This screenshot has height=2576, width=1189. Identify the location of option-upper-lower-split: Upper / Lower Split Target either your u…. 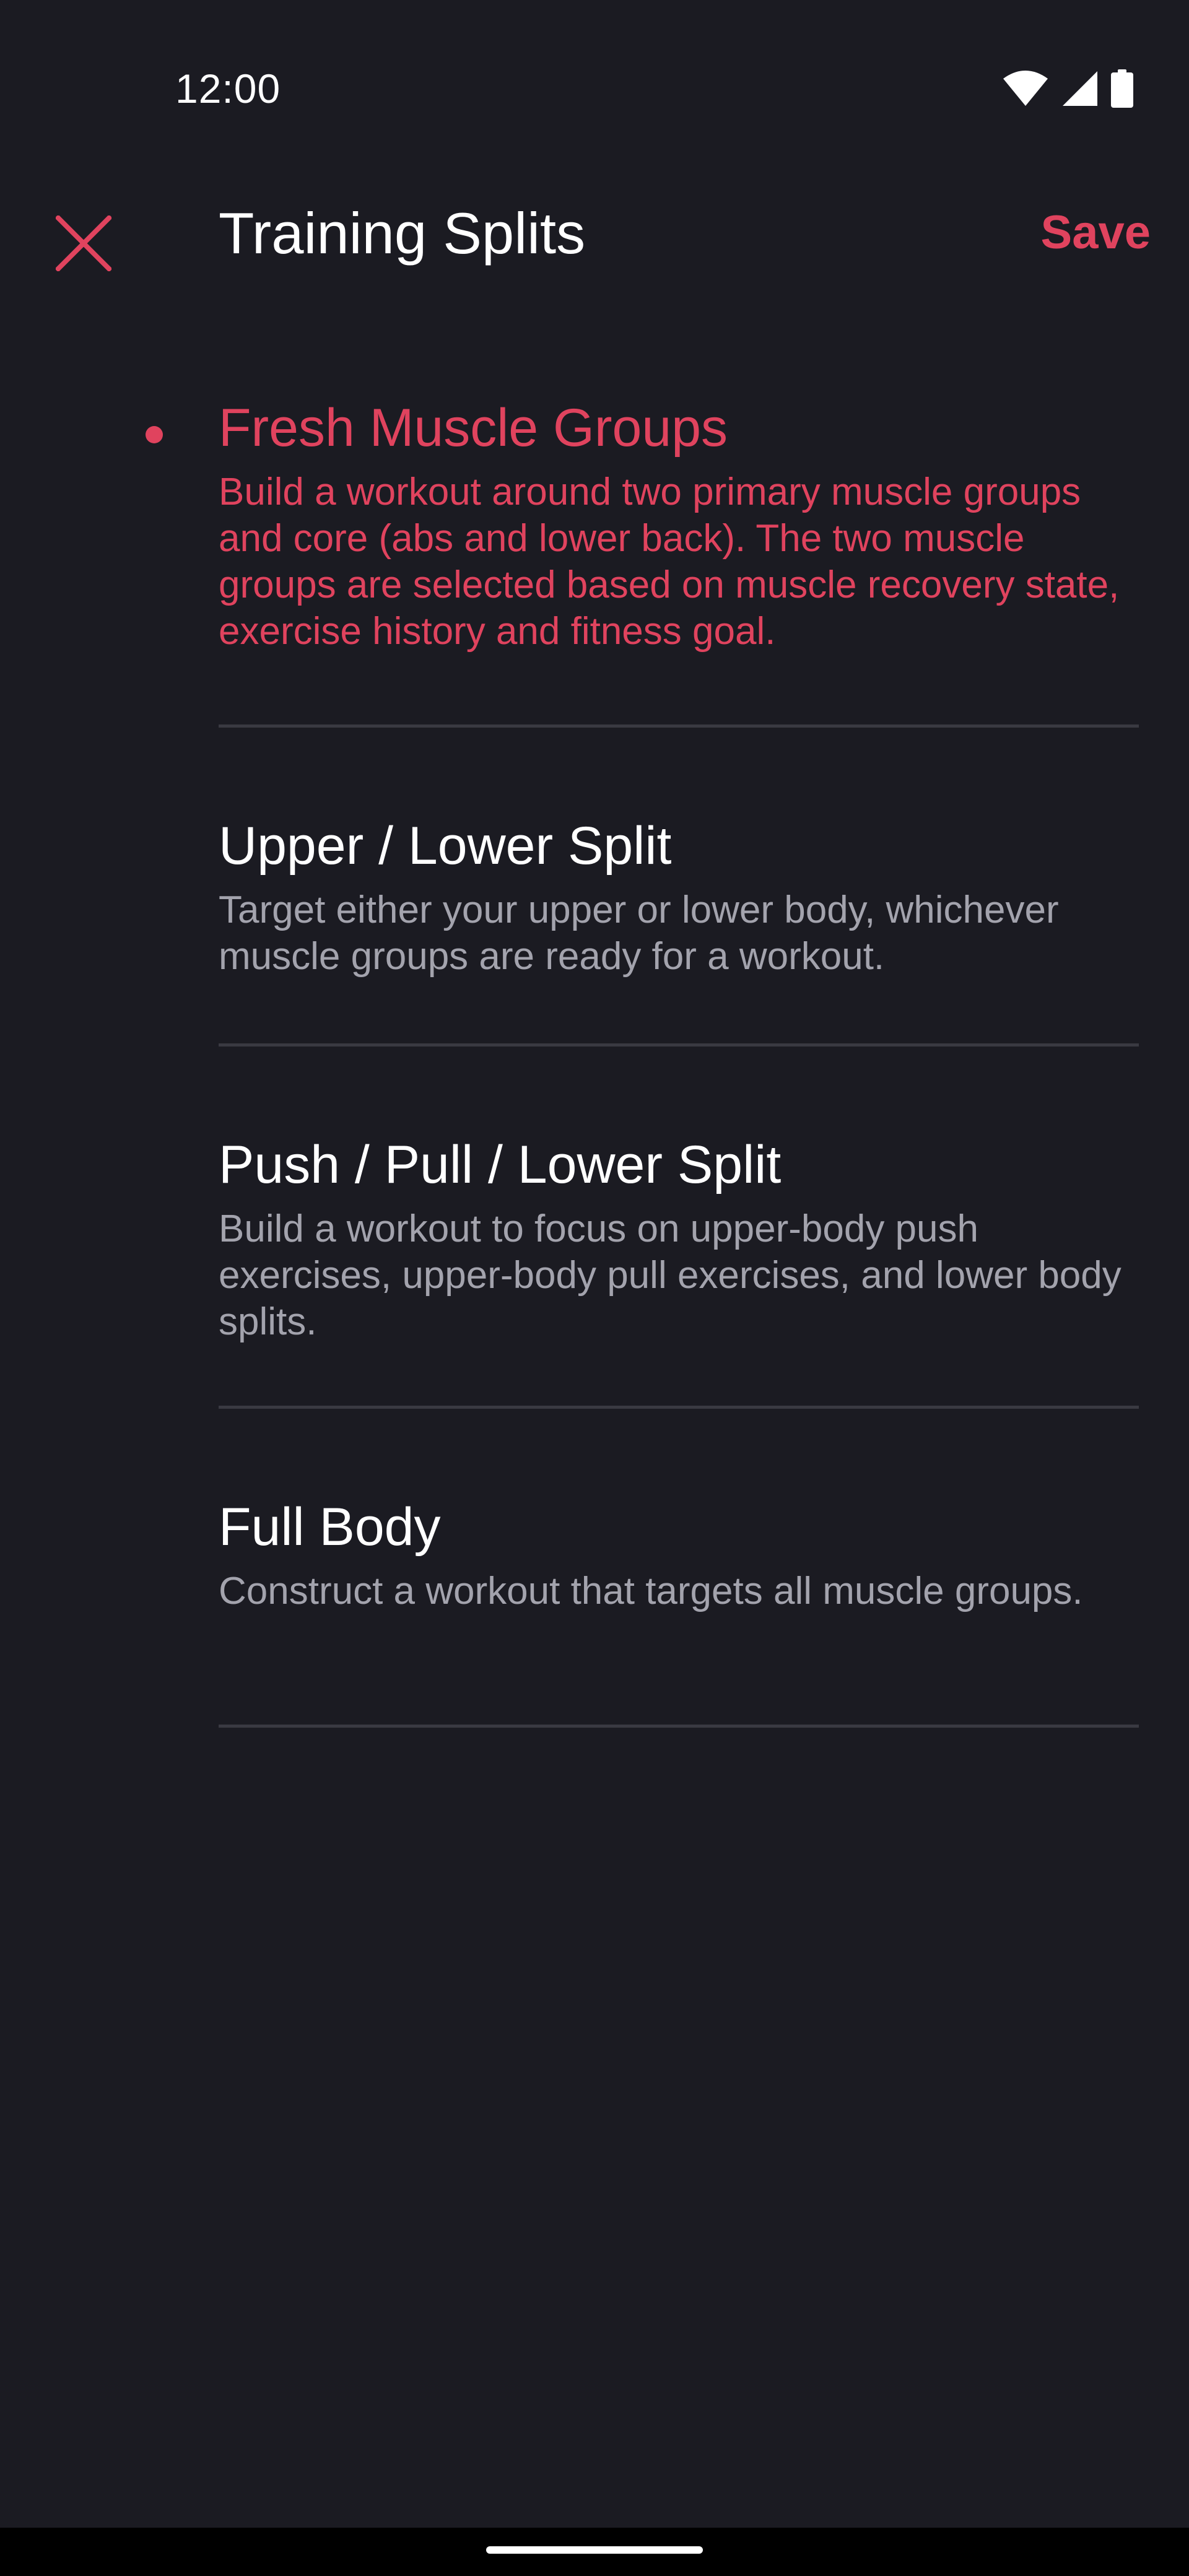
(594, 885).